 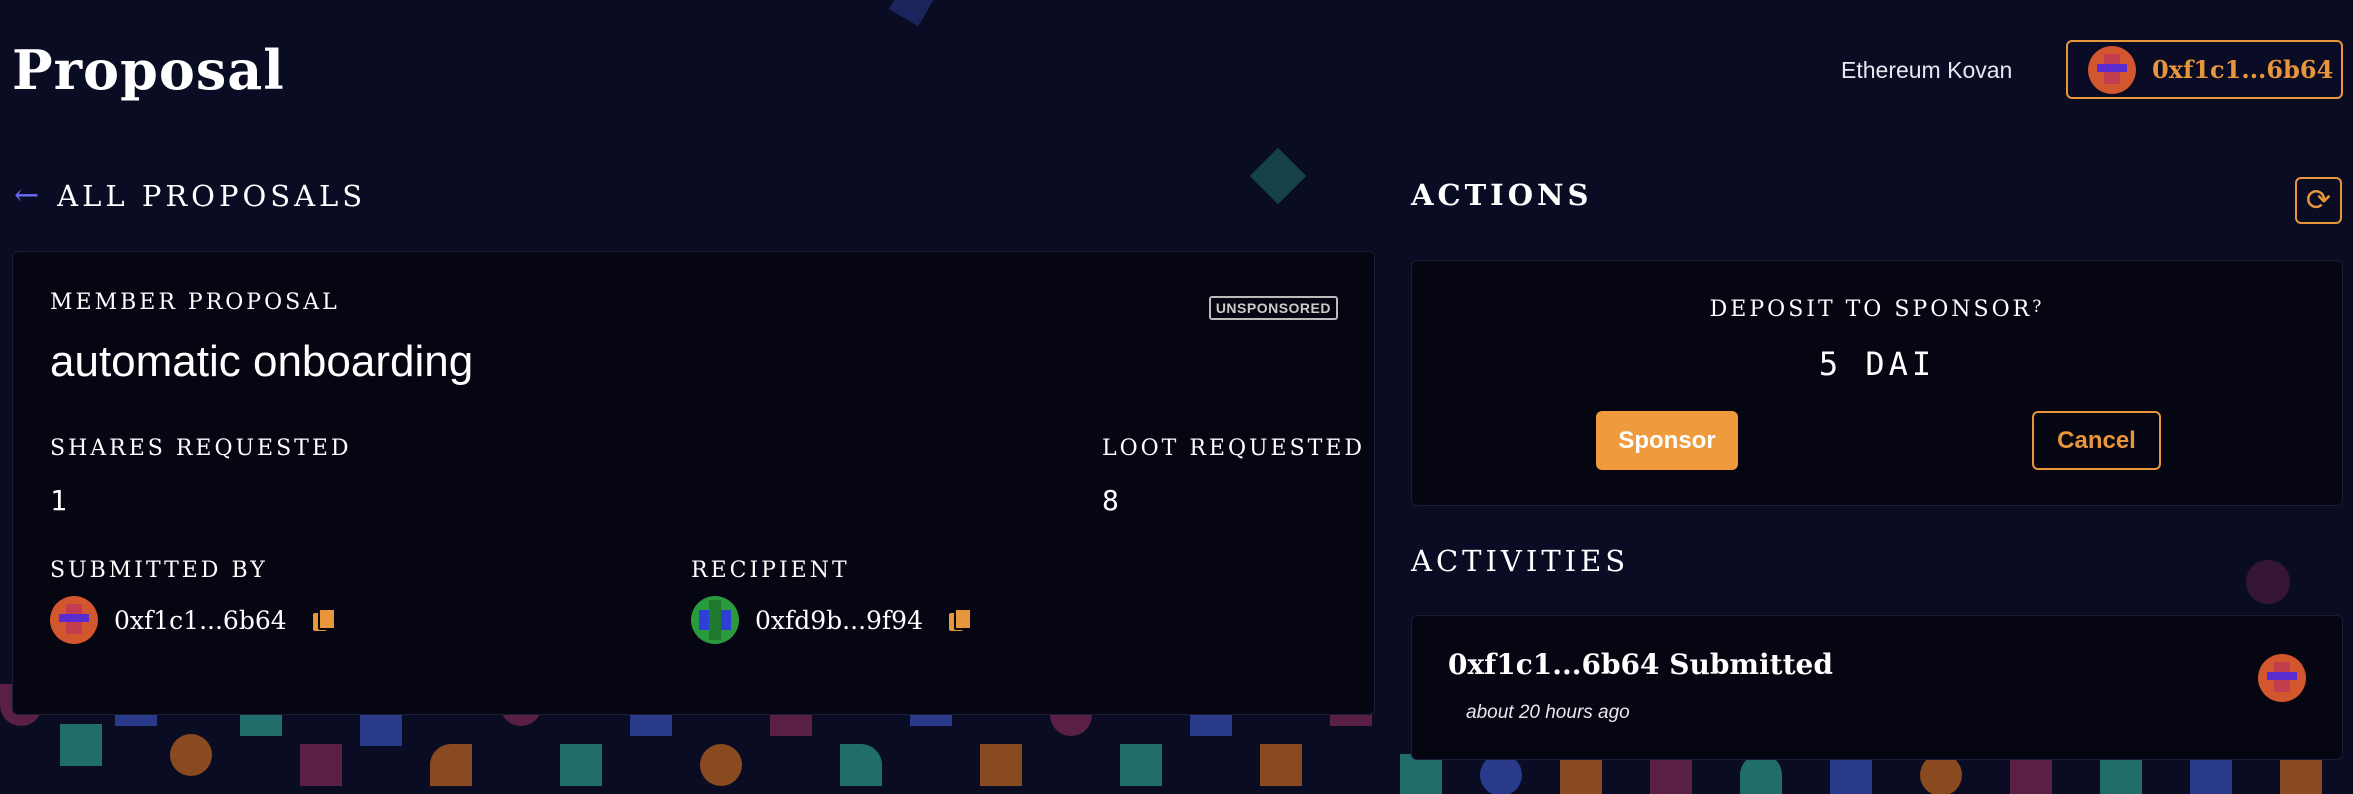 I want to click on proposal-type: MEMBER PROPOSAL, so click(x=195, y=302).